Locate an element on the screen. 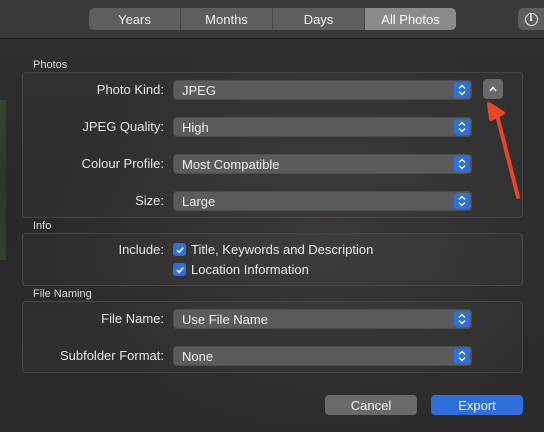 The width and height of the screenshot is (544, 432). location-information-checkbox is located at coordinates (179, 269).